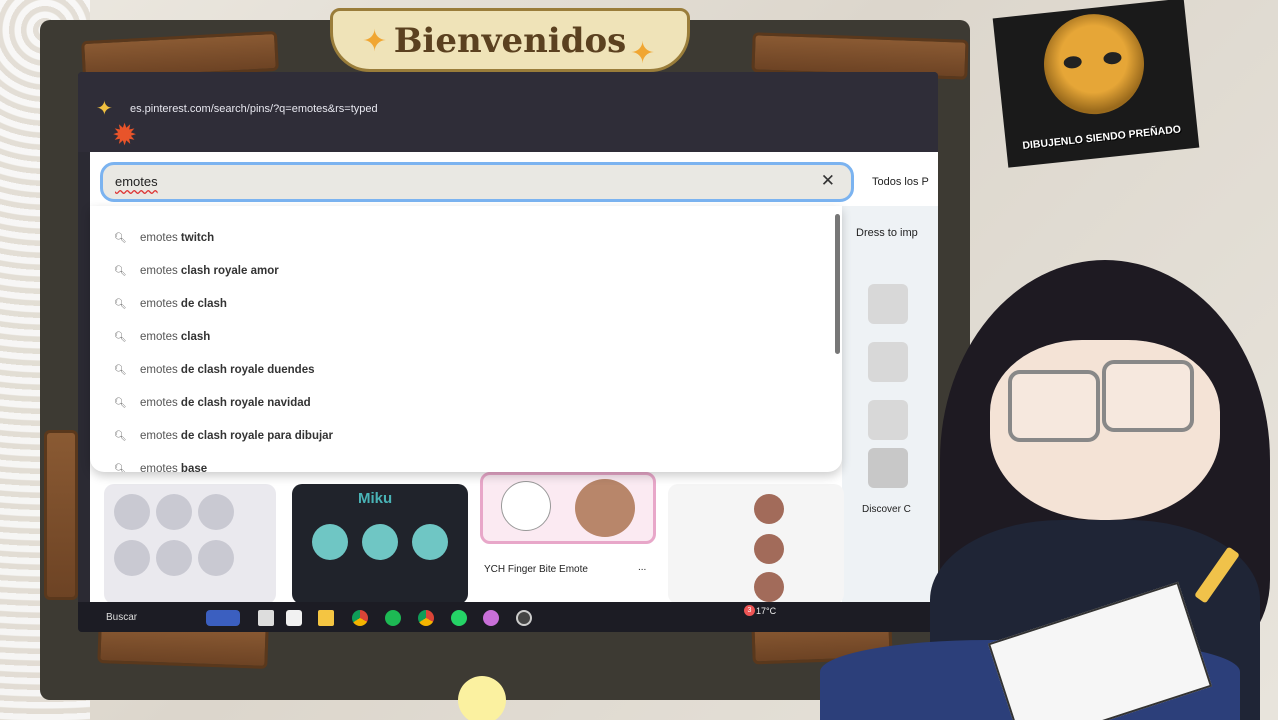 This screenshot has width=1278, height=720. I want to click on decorative-dot, so click(482, 698).